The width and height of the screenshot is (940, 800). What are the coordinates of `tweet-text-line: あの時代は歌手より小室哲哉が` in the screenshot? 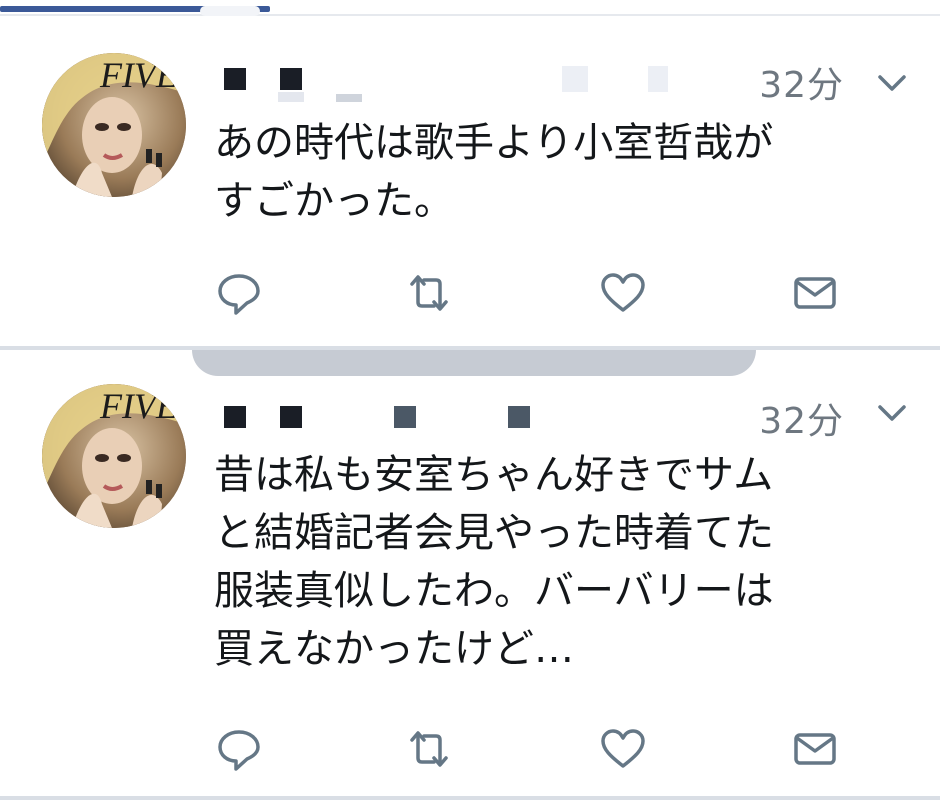 It's located at (494, 143).